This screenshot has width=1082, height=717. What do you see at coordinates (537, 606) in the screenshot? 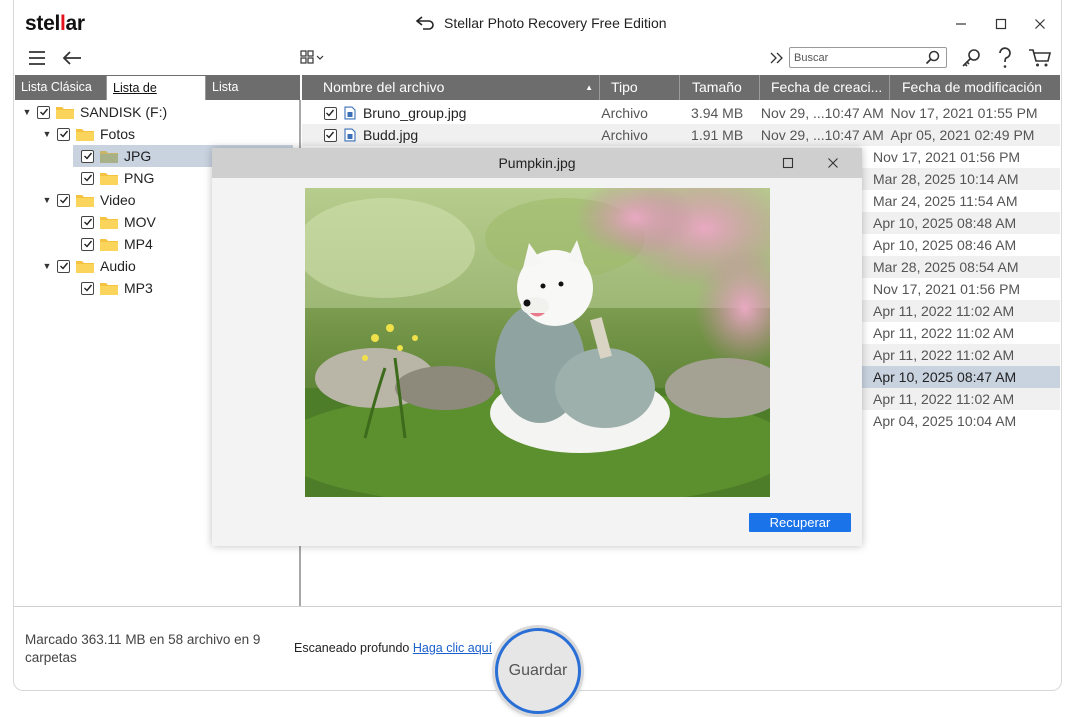
I see `bottom-divider` at bounding box center [537, 606].